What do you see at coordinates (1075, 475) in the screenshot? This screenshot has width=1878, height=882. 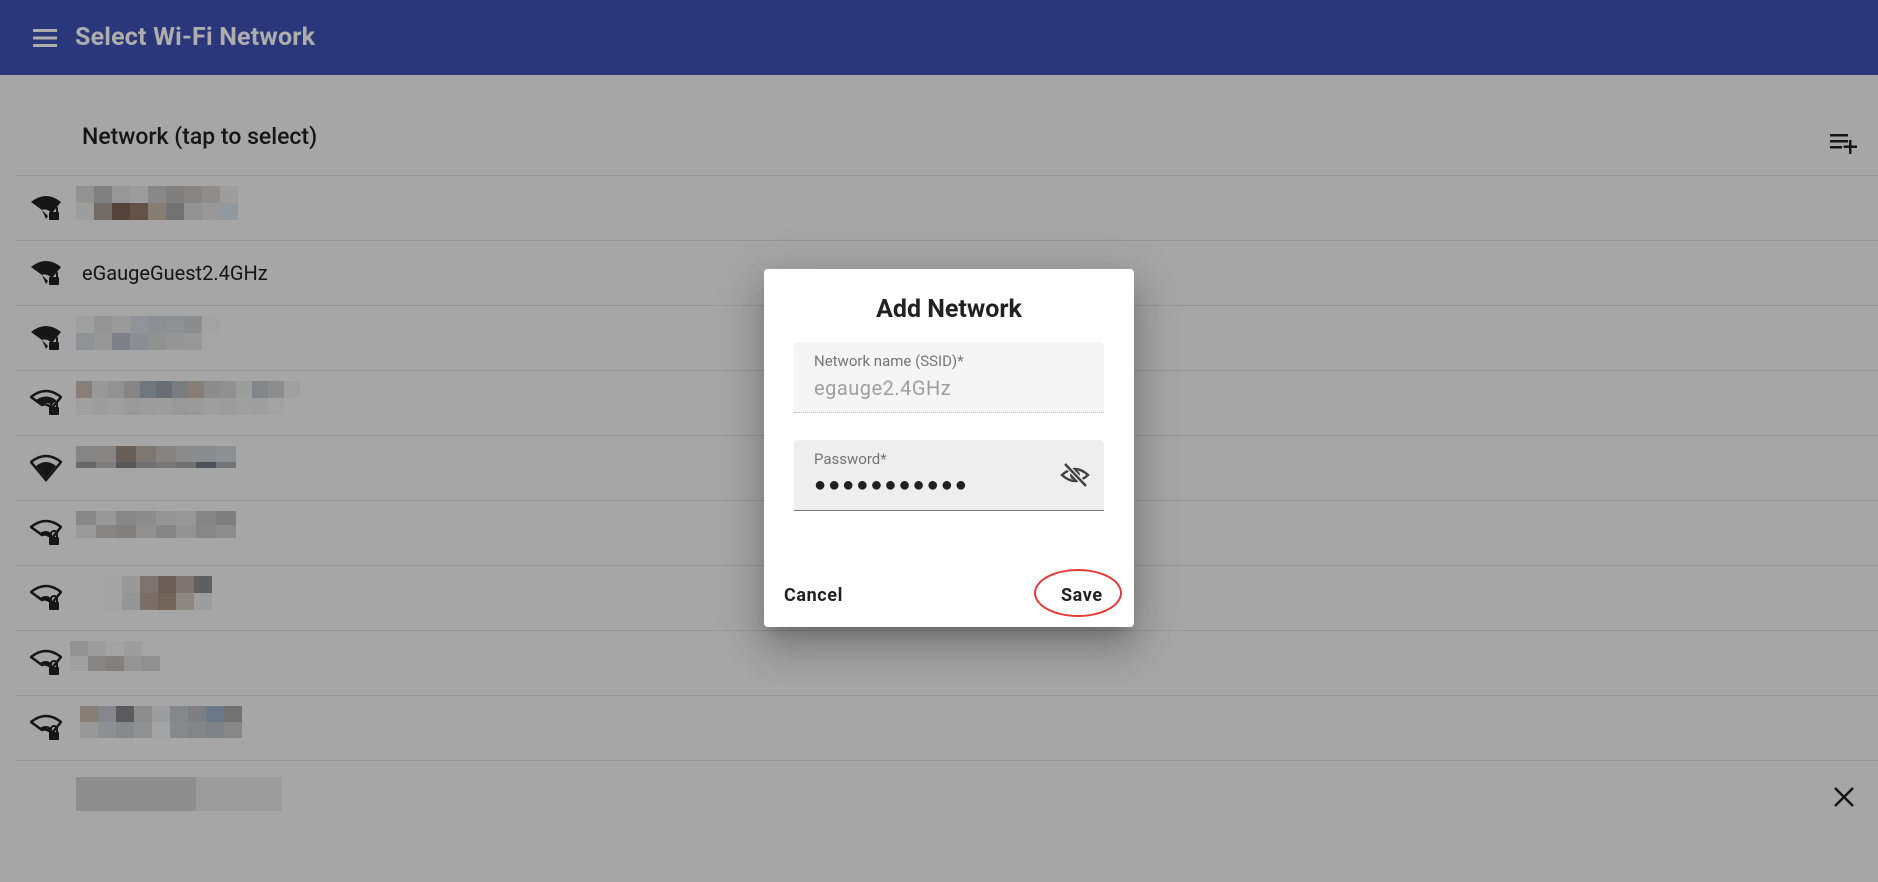 I see `eye-off-icon` at bounding box center [1075, 475].